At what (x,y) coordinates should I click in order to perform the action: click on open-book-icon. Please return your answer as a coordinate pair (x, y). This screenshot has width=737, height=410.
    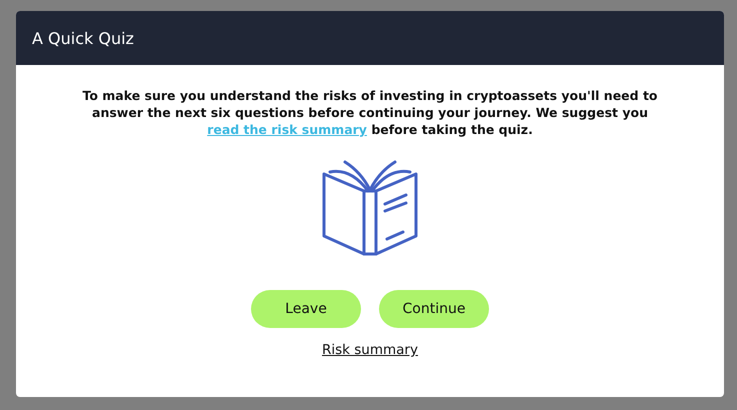
    Looking at the image, I should click on (370, 207).